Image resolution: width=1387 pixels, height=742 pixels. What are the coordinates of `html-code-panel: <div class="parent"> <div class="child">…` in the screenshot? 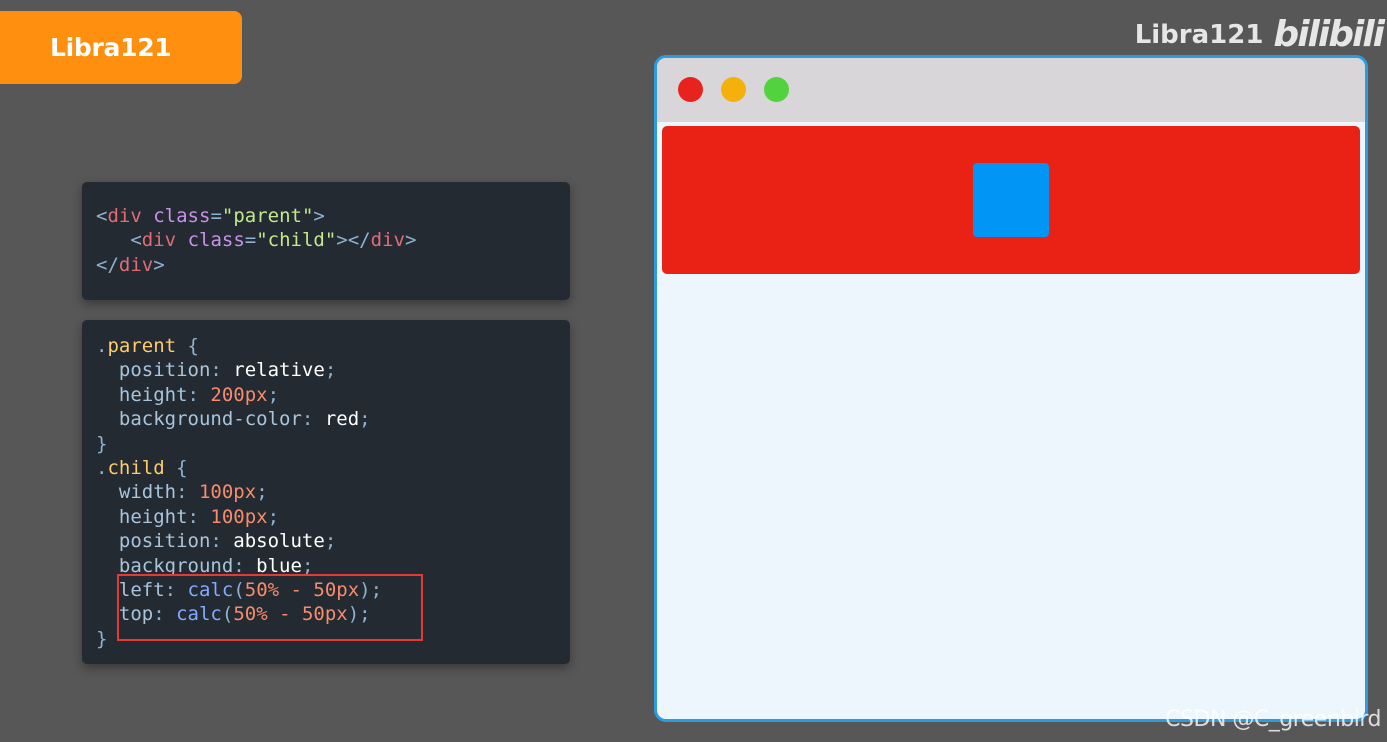 It's located at (326, 241).